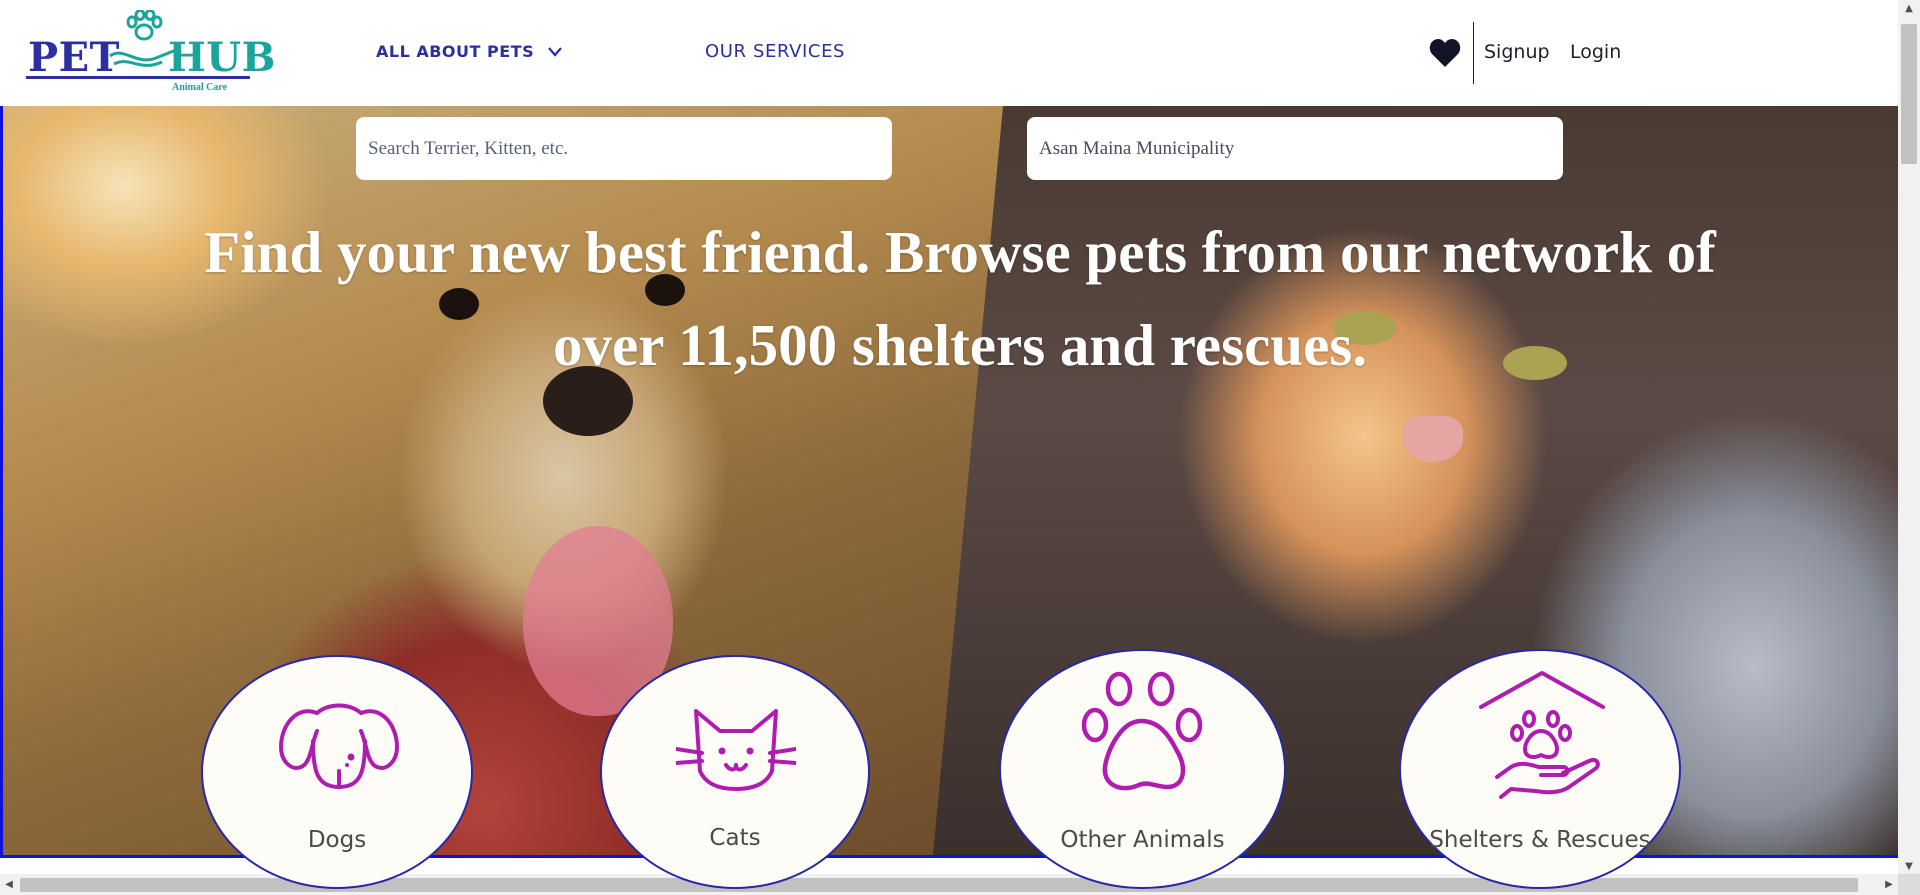 This screenshot has height=895, width=1920. Describe the element at coordinates (1909, 884) in the screenshot. I see `scrollbar-corner` at that location.